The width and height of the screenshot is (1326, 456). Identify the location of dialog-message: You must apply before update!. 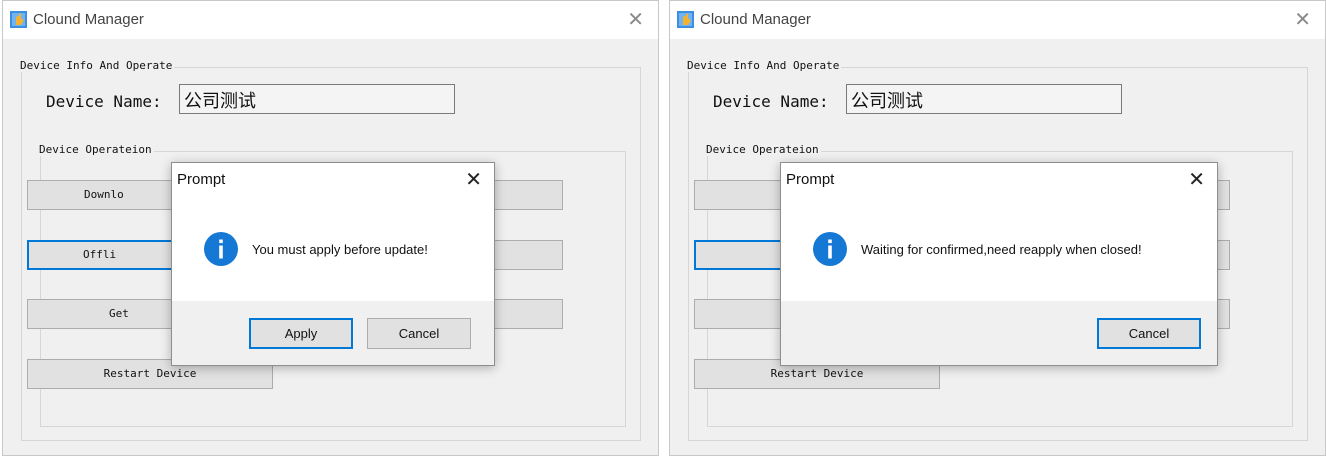
(340, 249).